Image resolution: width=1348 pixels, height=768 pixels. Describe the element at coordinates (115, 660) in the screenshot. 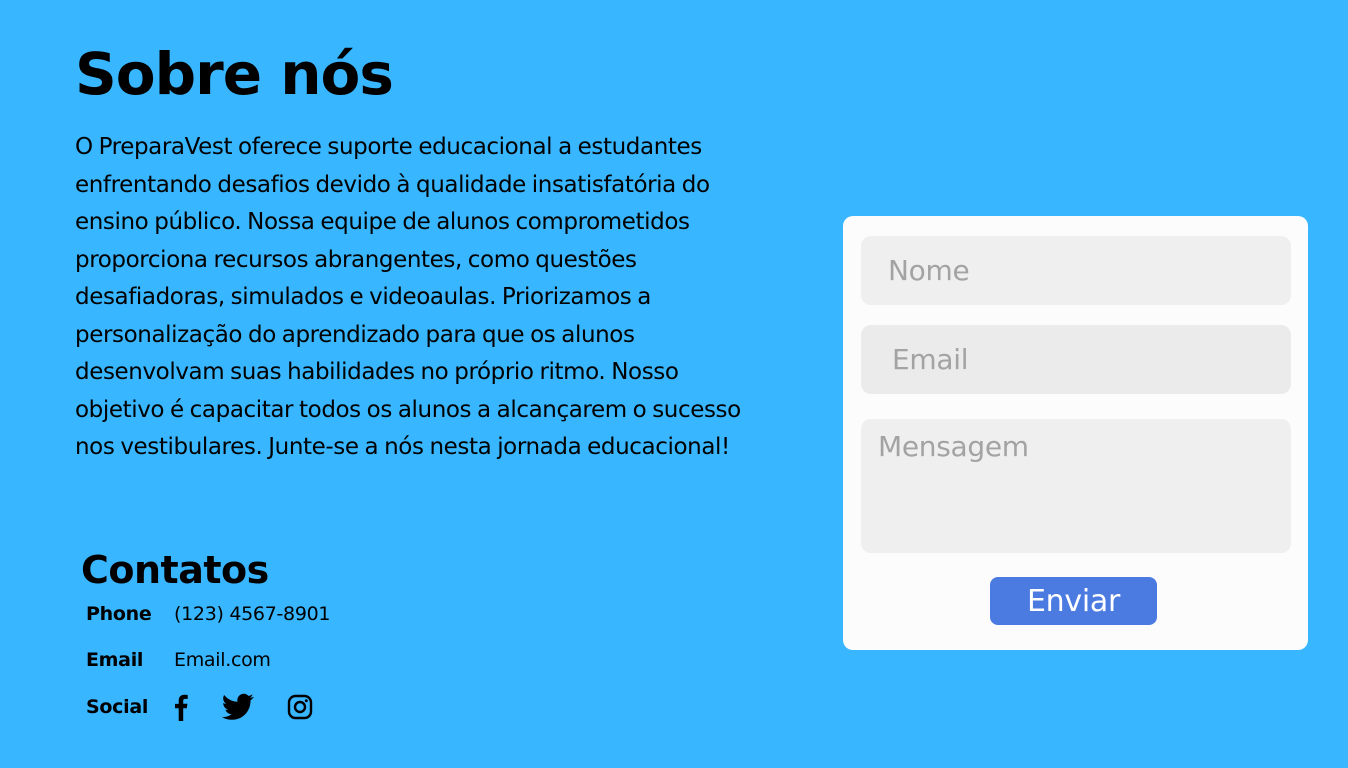

I see `email-label: Email` at that location.